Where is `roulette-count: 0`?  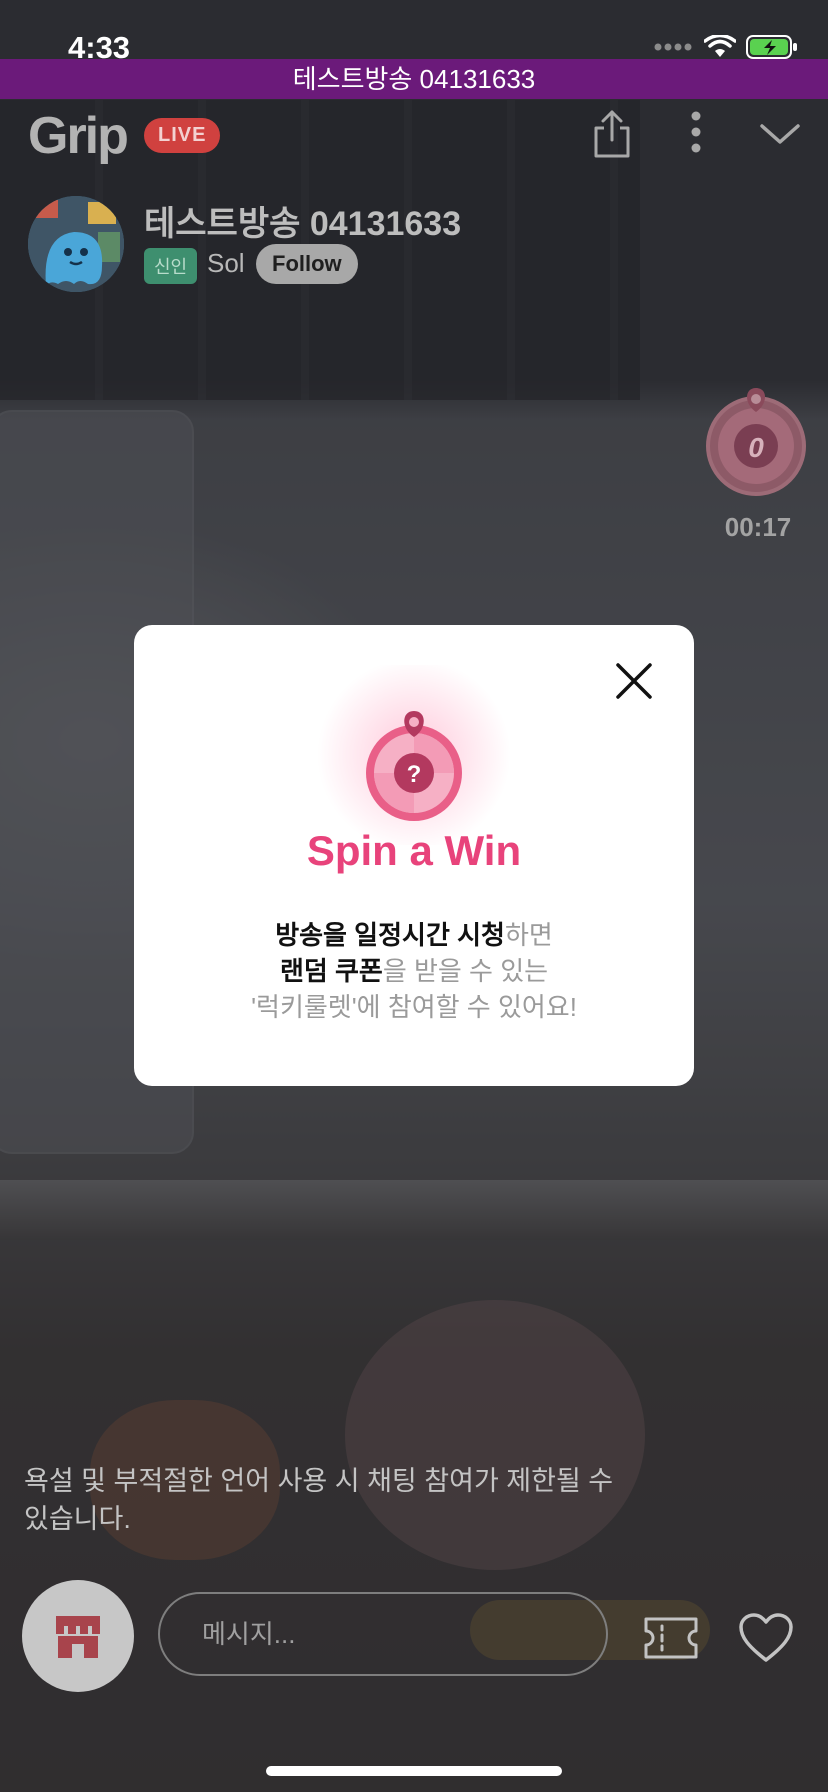 roulette-count: 0 is located at coordinates (756, 447).